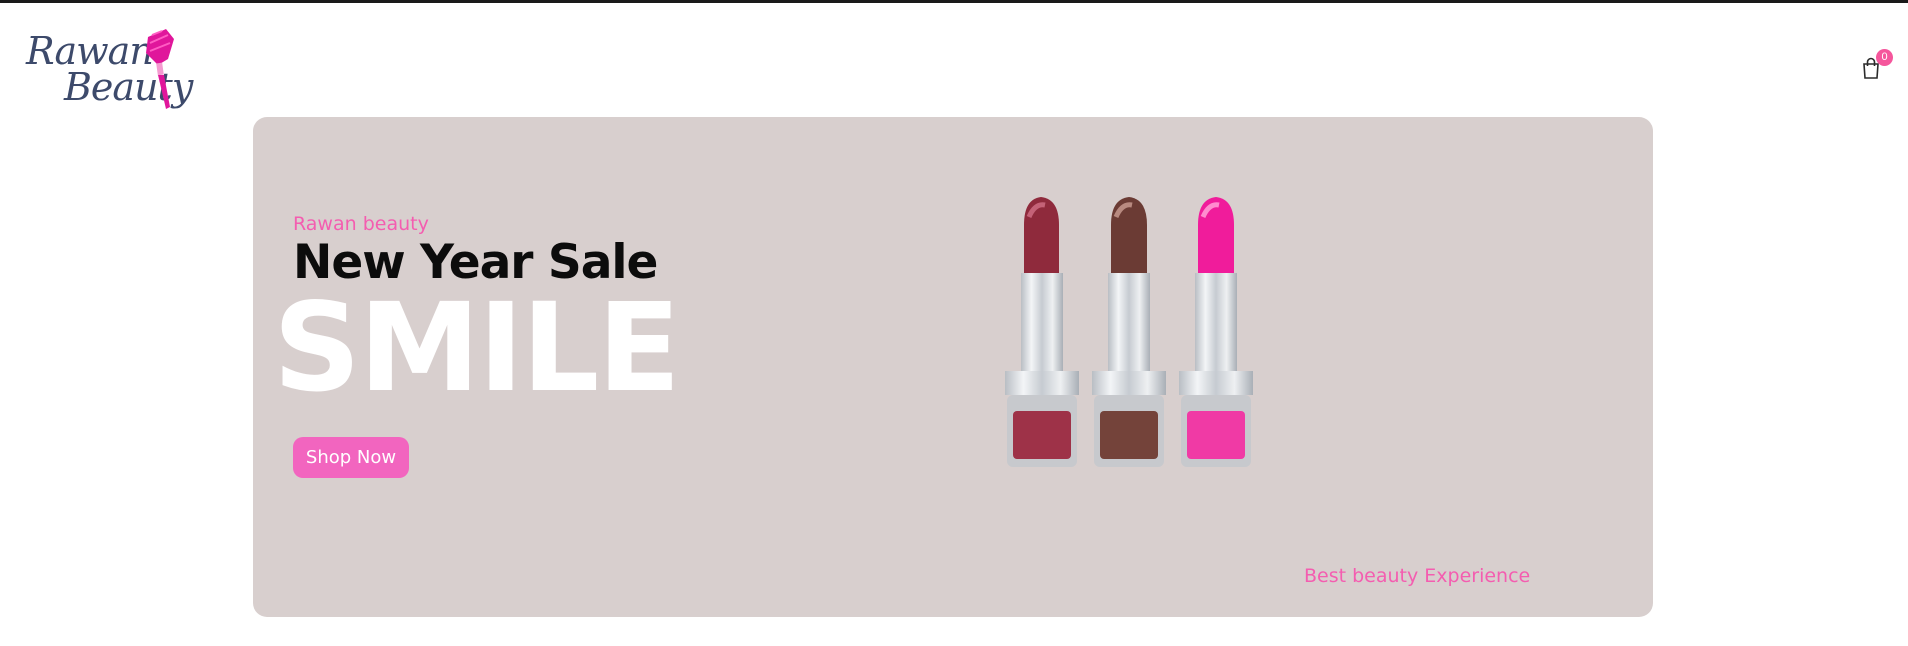 This screenshot has height=646, width=1908. I want to click on hero-big-word: SMILE, so click(477, 348).